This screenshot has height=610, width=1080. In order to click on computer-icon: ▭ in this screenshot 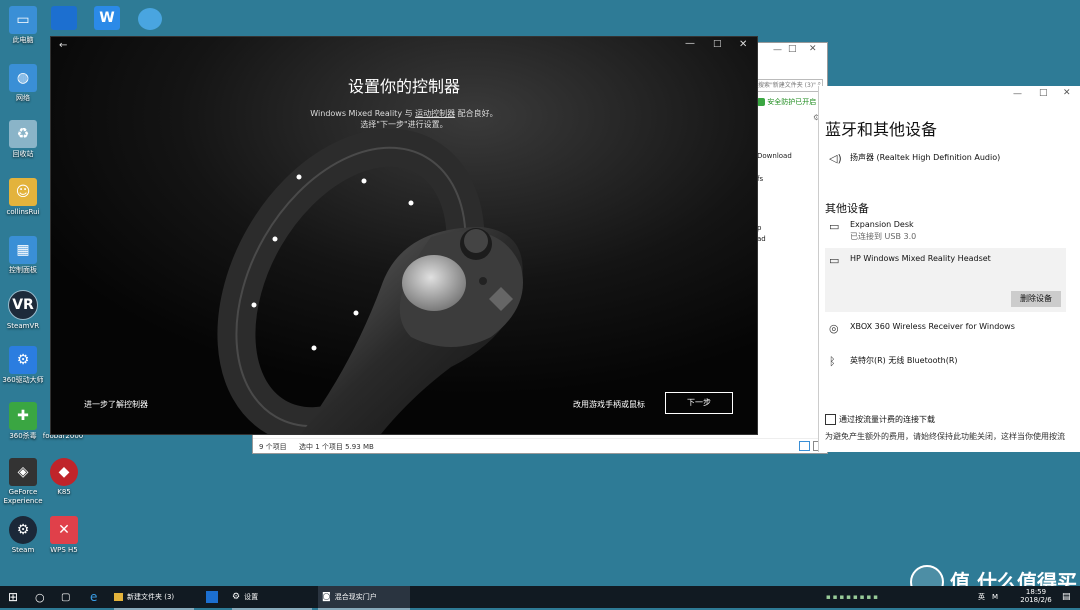, I will do `click(23, 20)`.